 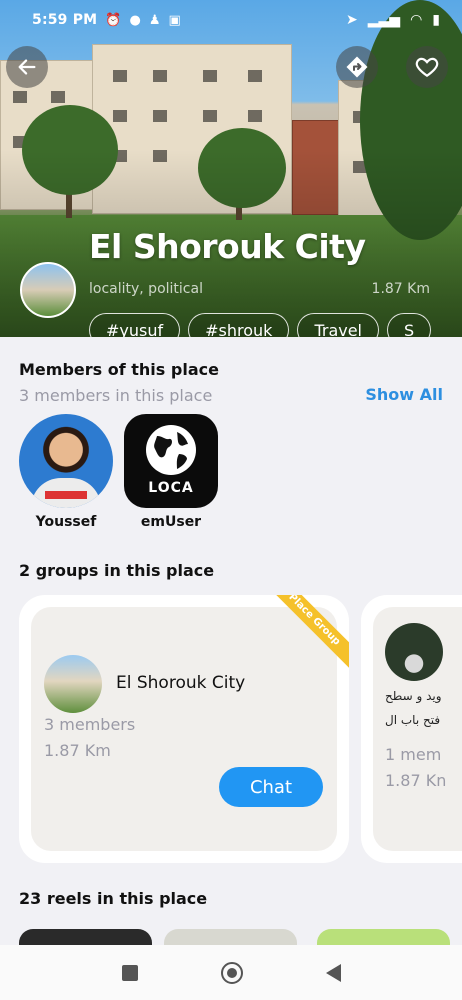 What do you see at coordinates (66, 522) in the screenshot?
I see `member-name: Youssef` at bounding box center [66, 522].